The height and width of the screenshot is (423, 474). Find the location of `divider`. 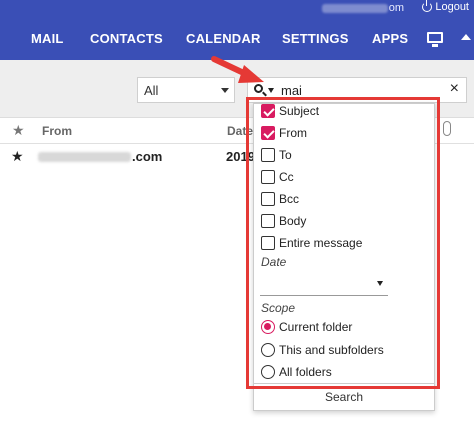

divider is located at coordinates (344, 383).